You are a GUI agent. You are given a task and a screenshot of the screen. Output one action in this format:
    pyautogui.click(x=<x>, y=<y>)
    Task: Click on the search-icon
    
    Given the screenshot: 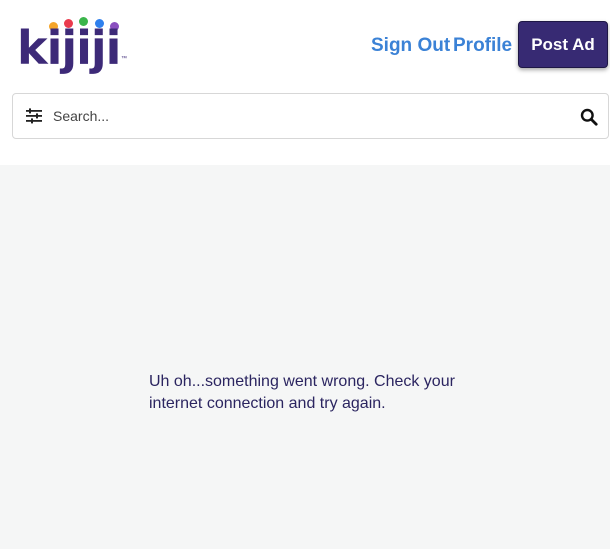 What is the action you would take?
    pyautogui.click(x=589, y=117)
    